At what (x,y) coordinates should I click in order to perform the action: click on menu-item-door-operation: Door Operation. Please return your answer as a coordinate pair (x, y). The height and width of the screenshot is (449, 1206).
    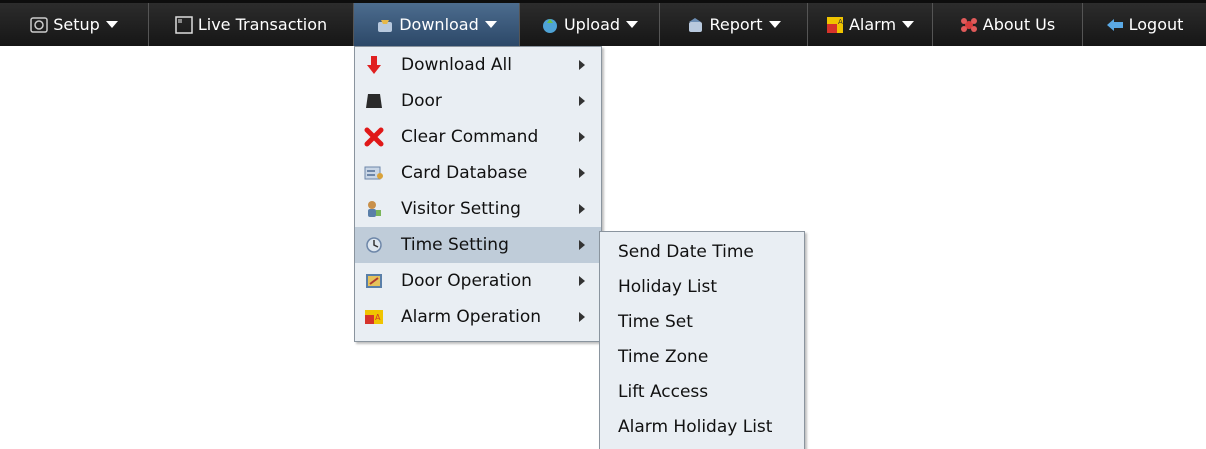
    Looking at the image, I should click on (478, 281).